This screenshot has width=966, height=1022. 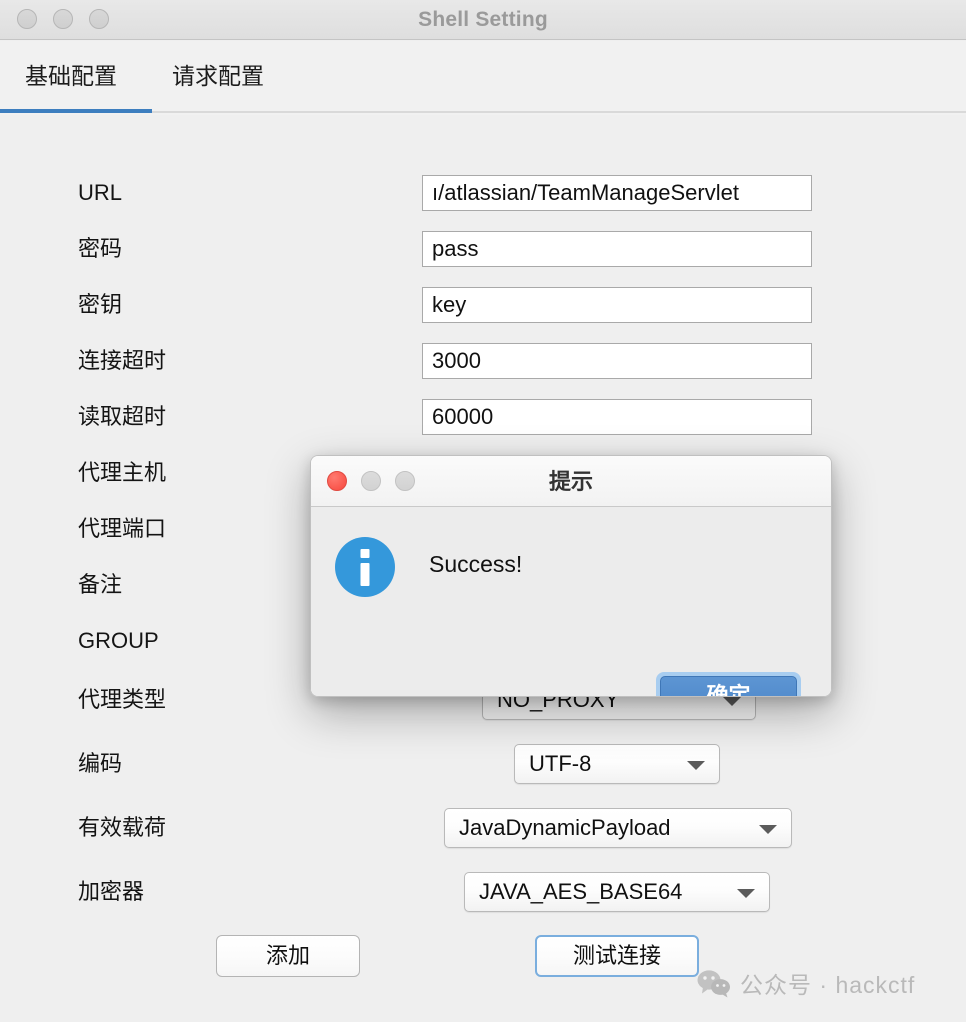 What do you see at coordinates (365, 574) in the screenshot?
I see `info-icon-stem` at bounding box center [365, 574].